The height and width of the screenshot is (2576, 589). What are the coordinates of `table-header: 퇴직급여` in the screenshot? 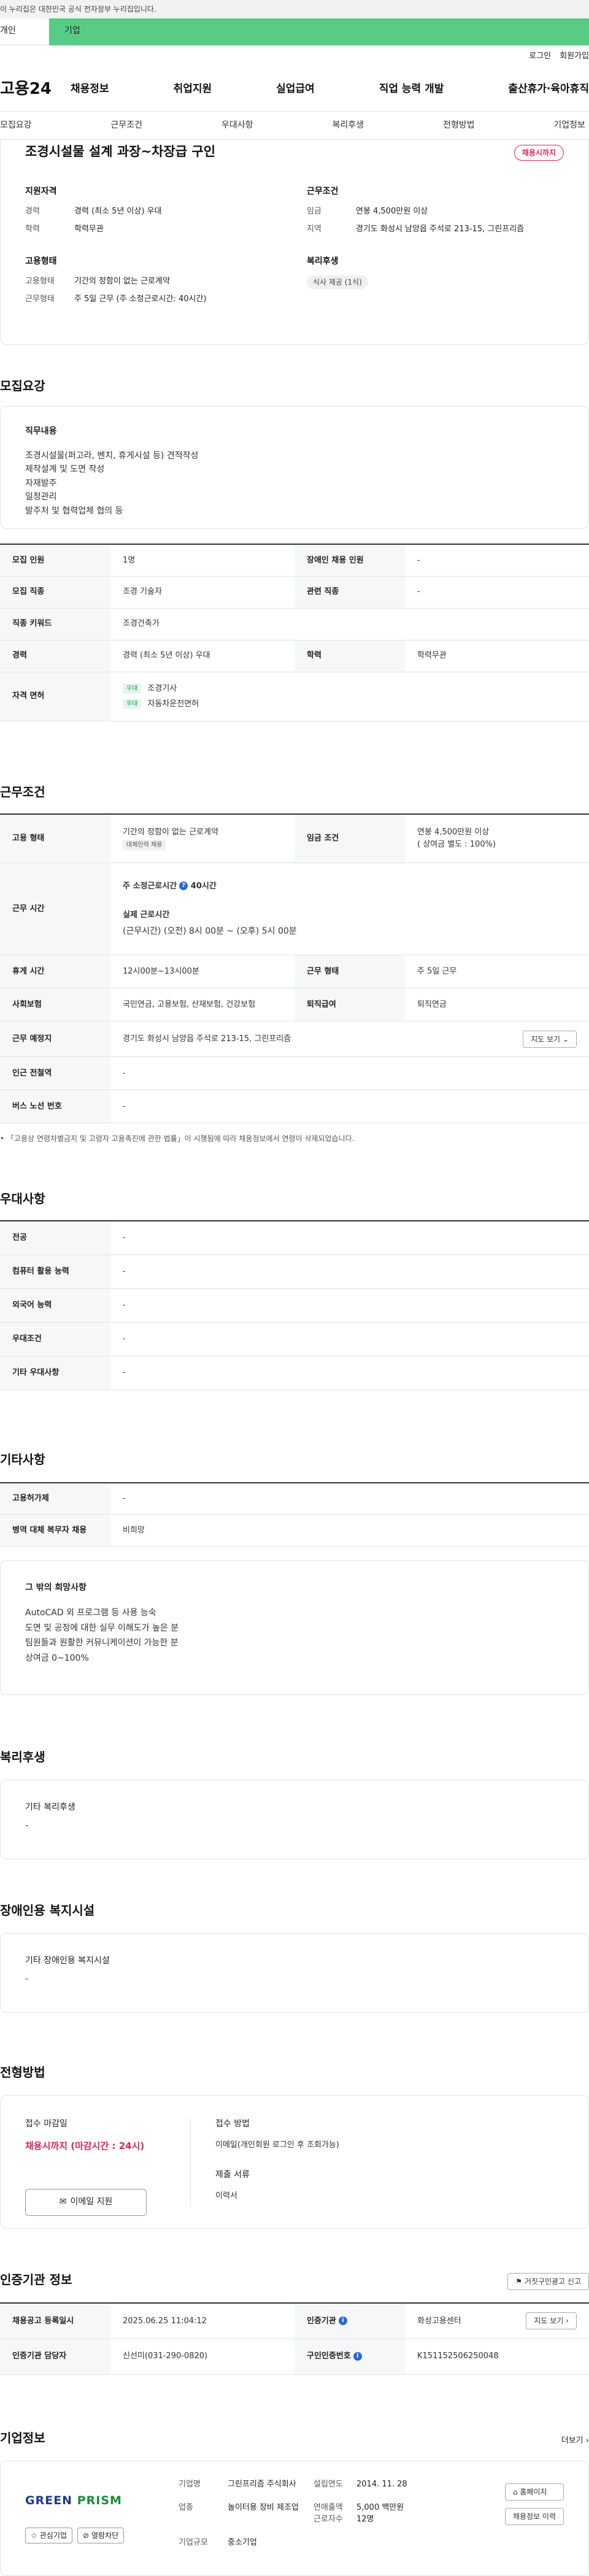 It's located at (349, 1005).